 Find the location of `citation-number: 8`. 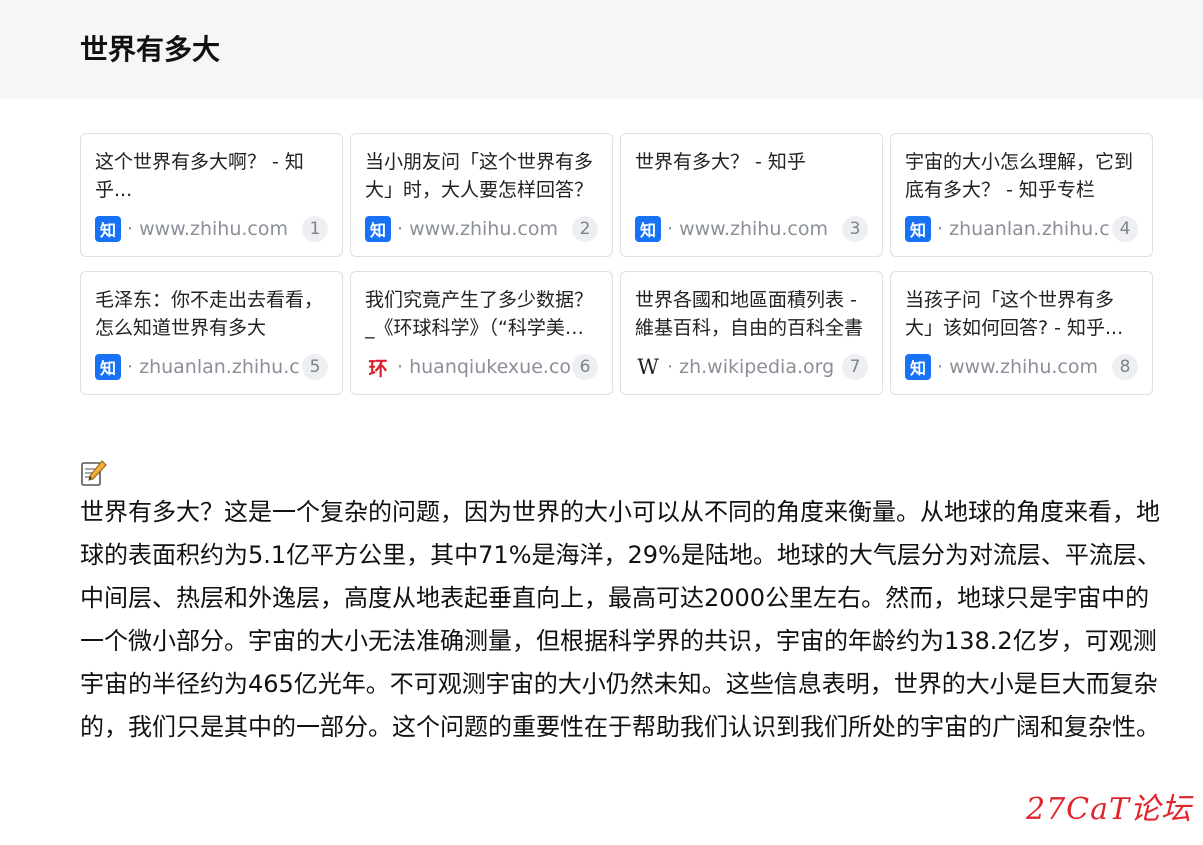

citation-number: 8 is located at coordinates (1125, 367).